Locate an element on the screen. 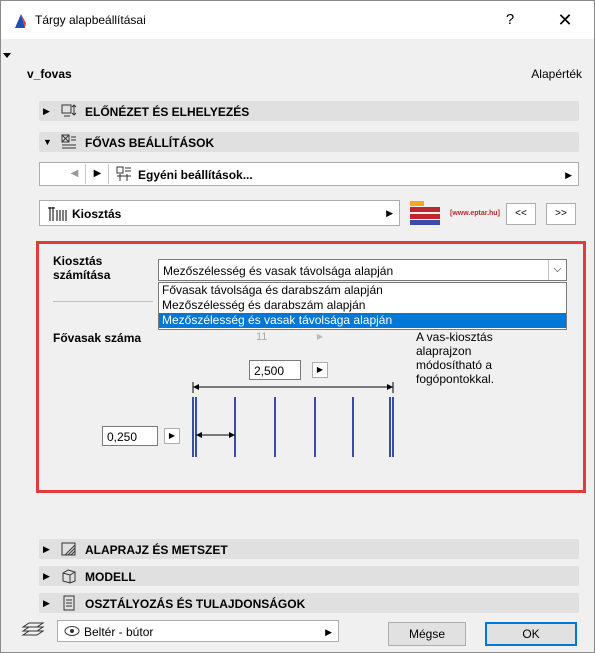 The image size is (595, 653). calc-label-line1: Kiosztás is located at coordinates (78, 261).